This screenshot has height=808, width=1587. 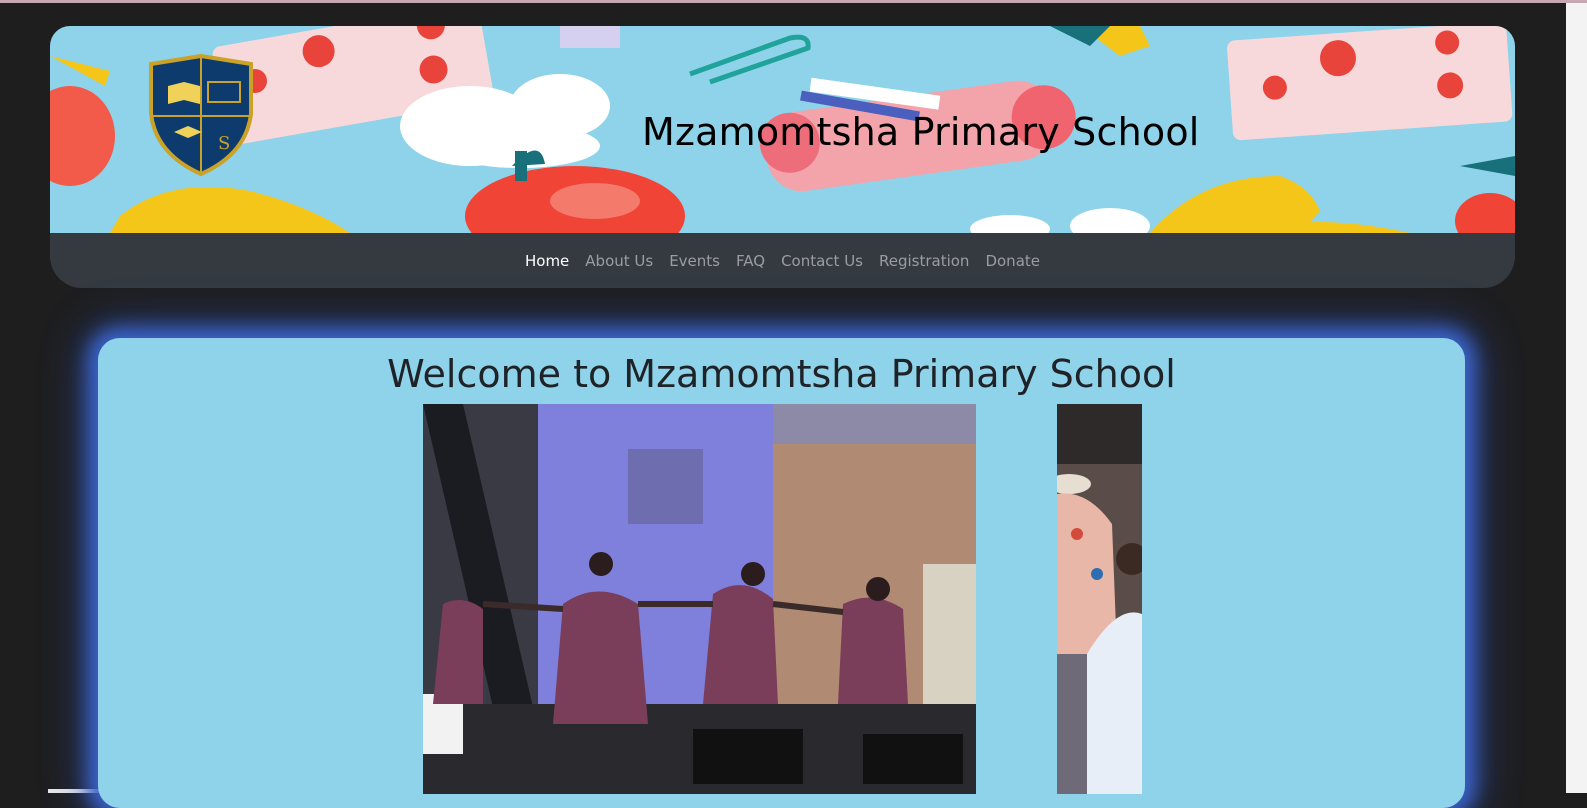 What do you see at coordinates (694, 261) in the screenshot?
I see `nav-events: Events` at bounding box center [694, 261].